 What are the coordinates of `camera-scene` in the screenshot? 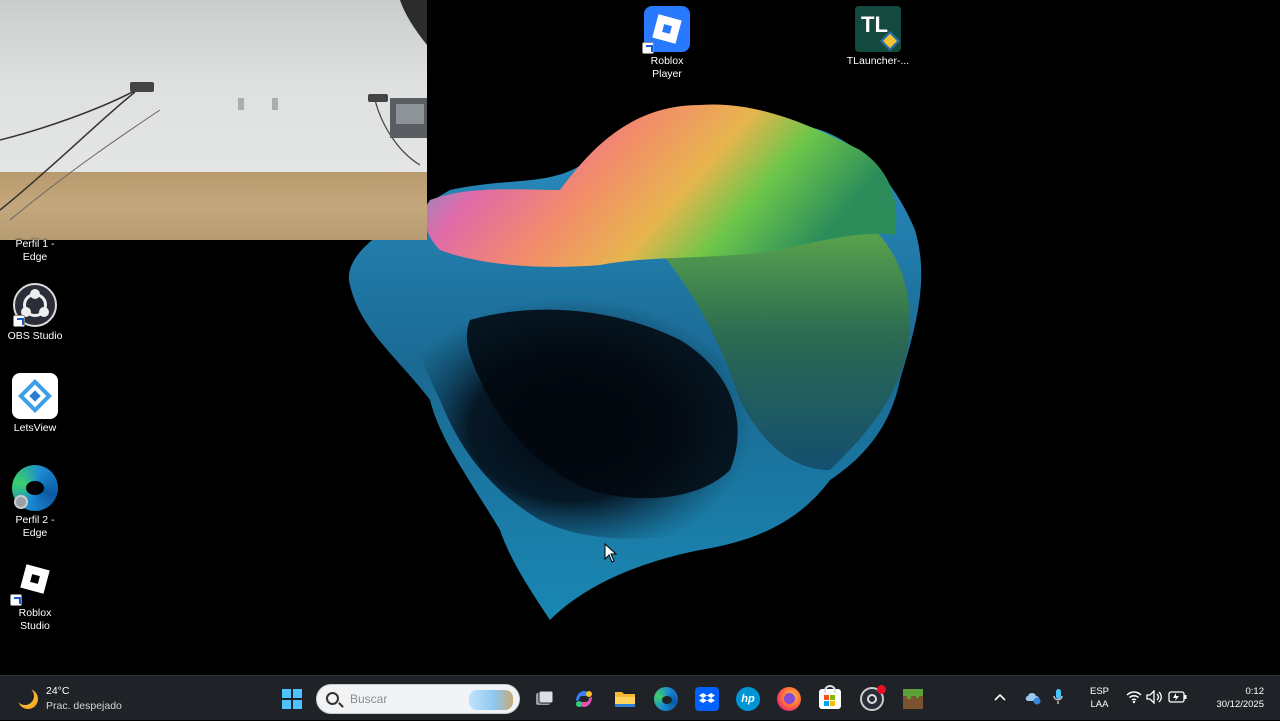 It's located at (213, 110).